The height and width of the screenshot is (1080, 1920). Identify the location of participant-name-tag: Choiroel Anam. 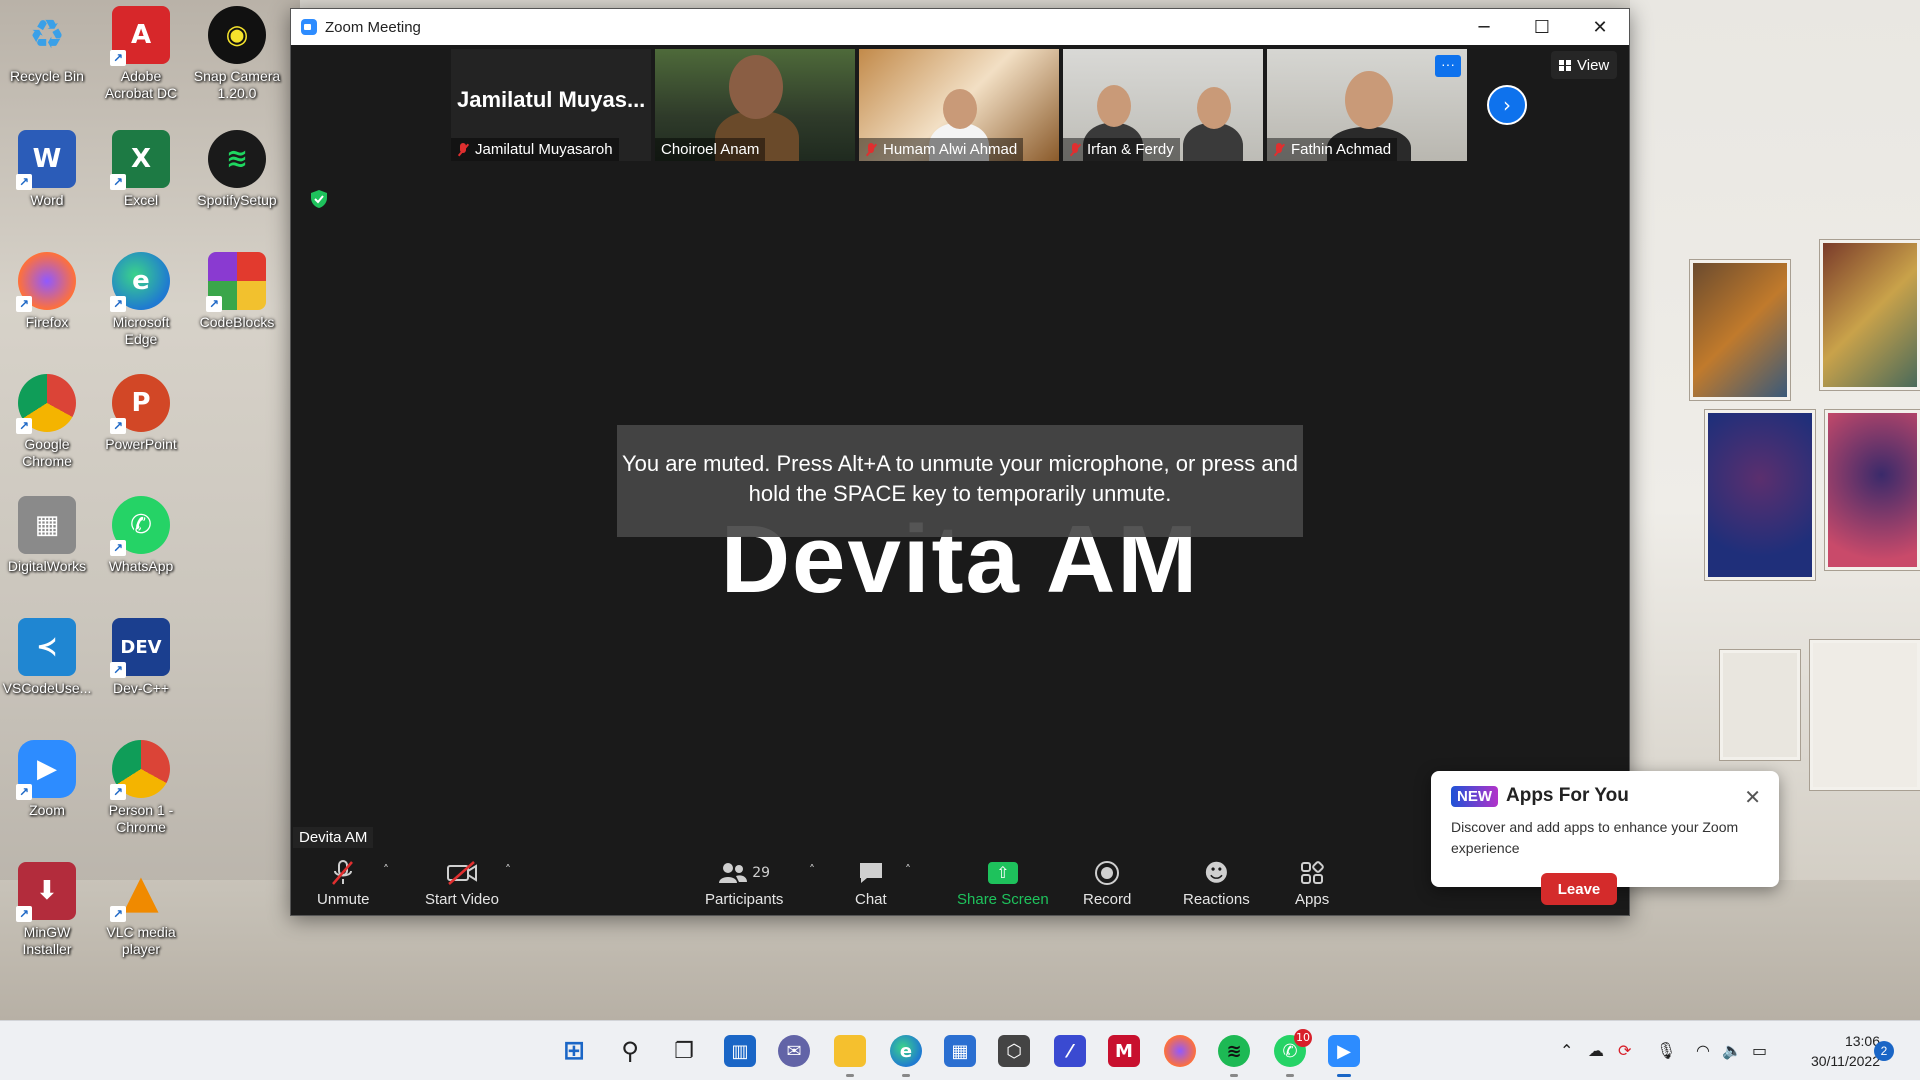
(710, 149).